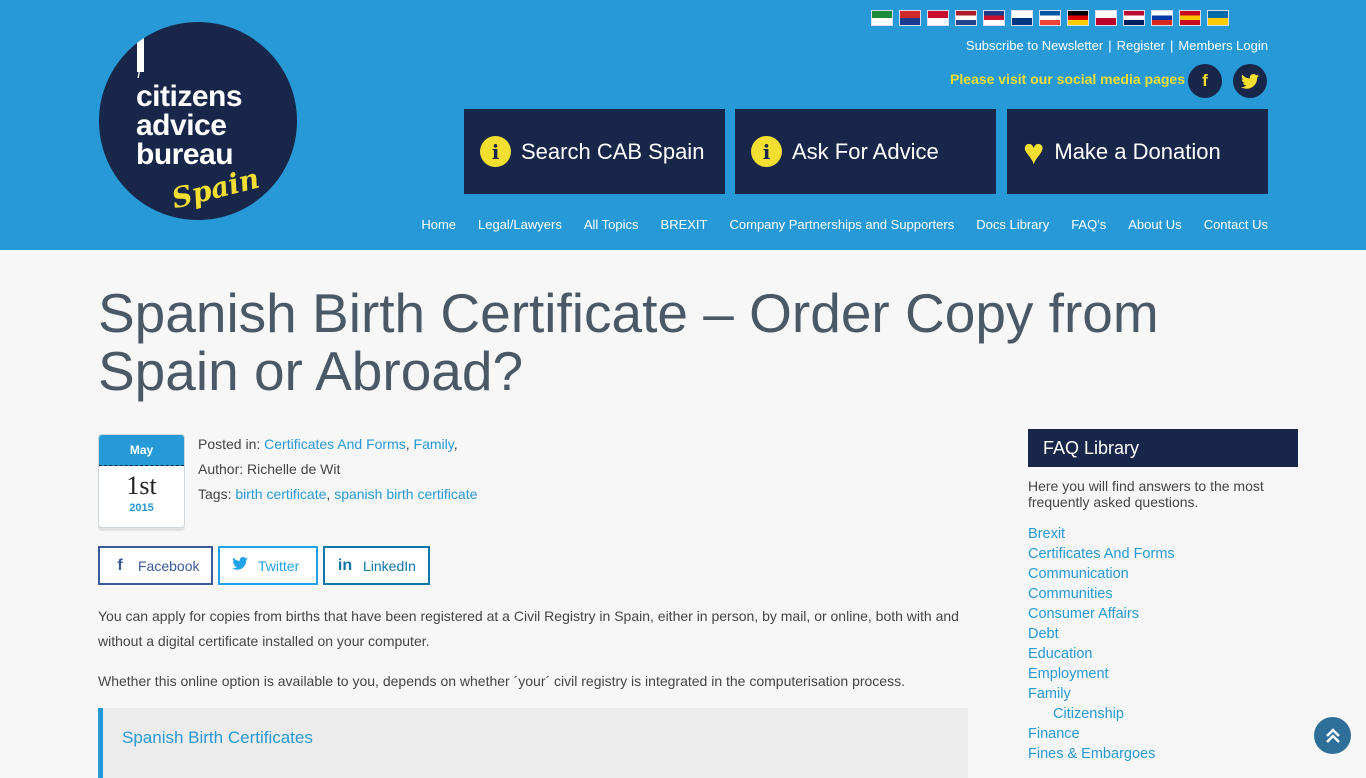 The width and height of the screenshot is (1366, 778). What do you see at coordinates (185, 154) in the screenshot?
I see `logo-line-3: bureau` at bounding box center [185, 154].